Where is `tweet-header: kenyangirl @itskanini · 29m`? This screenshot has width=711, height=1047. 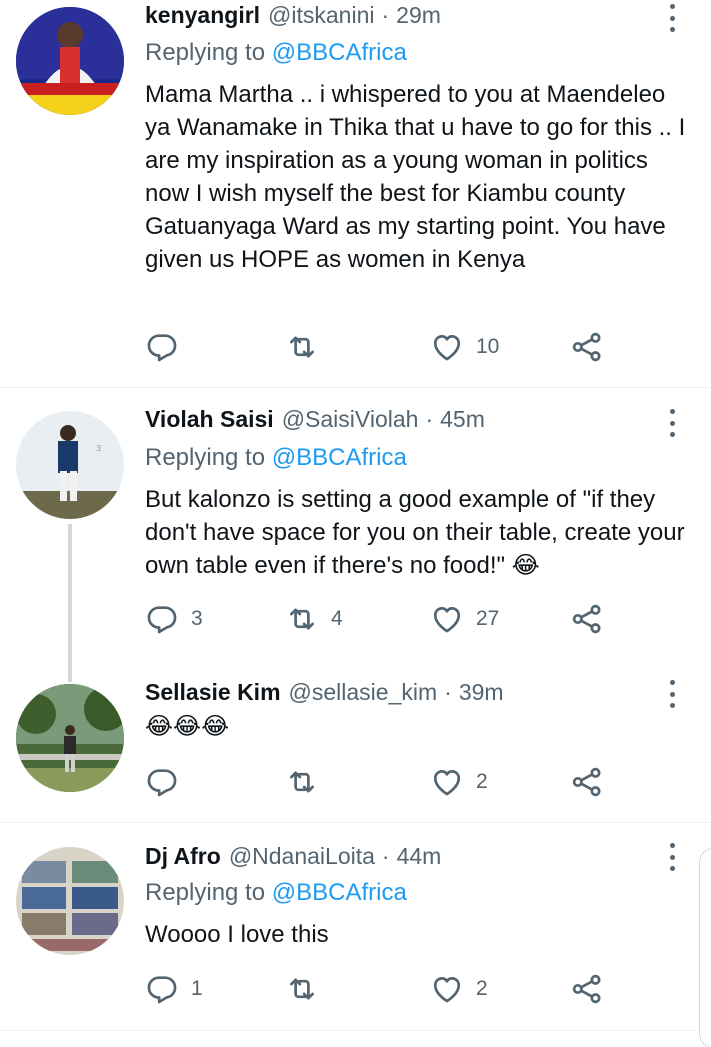 tweet-header: kenyangirl @itskanini · 29m is located at coordinates (293, 18).